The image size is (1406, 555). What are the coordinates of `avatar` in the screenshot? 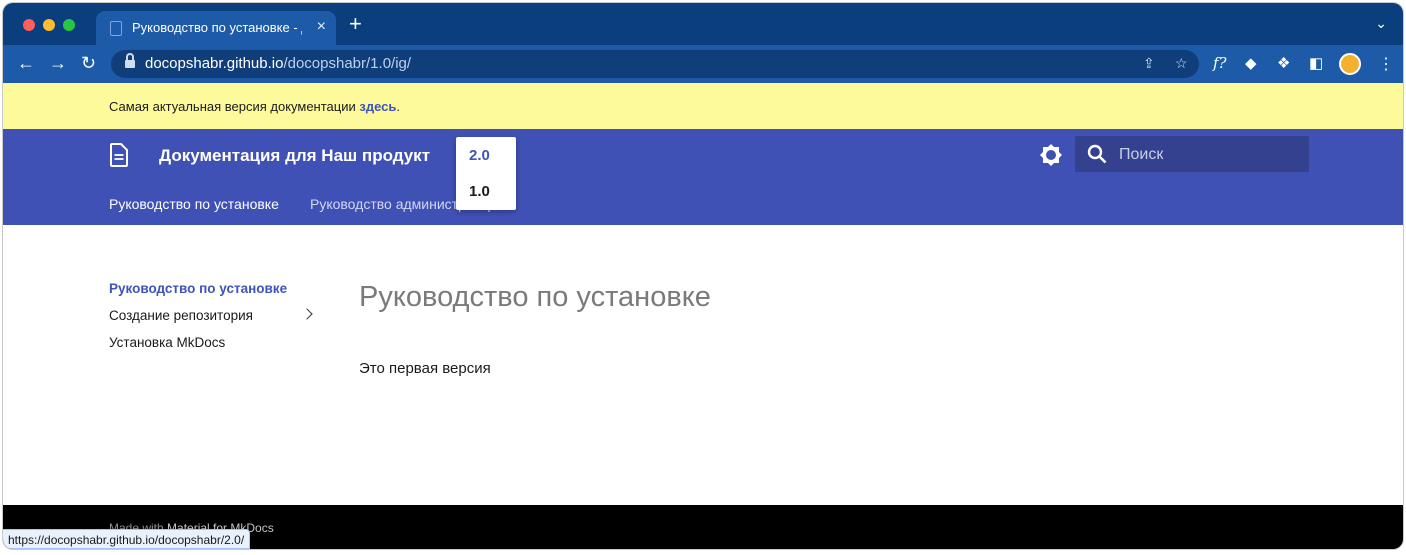 It's located at (1350, 64).